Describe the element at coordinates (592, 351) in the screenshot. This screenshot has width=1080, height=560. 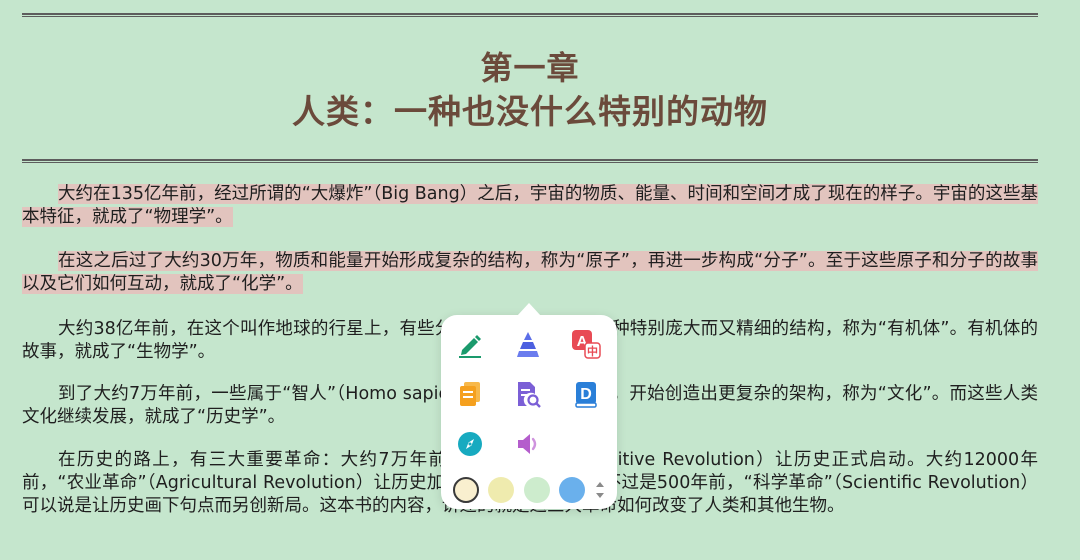
I see `svg-text: 中` at that location.